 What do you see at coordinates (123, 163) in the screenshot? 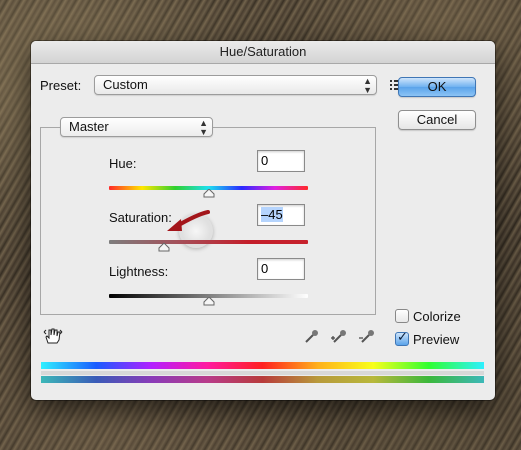
I see `hue-label: Hue:` at bounding box center [123, 163].